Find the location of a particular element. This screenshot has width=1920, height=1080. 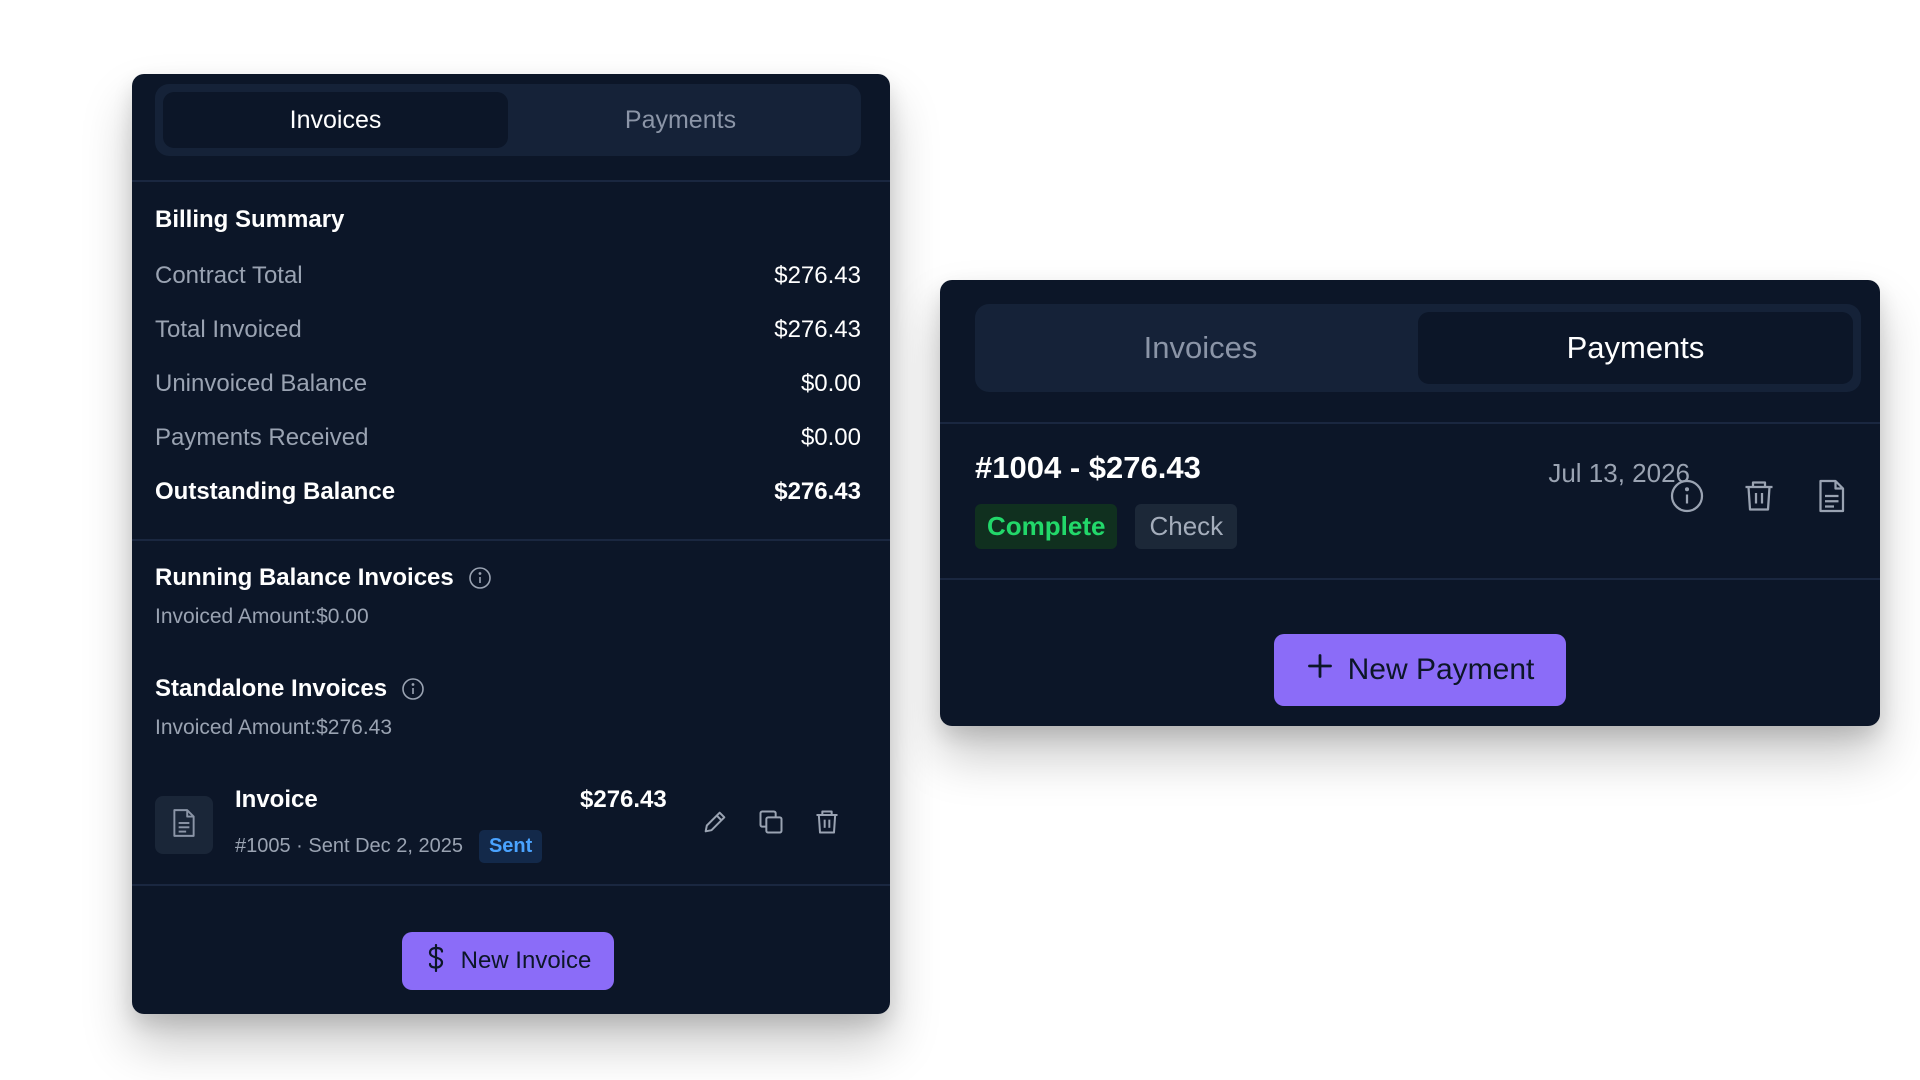

invoice-meta: #1005 · Sent Dec 2, 2025 Sent is located at coordinates (389, 846).